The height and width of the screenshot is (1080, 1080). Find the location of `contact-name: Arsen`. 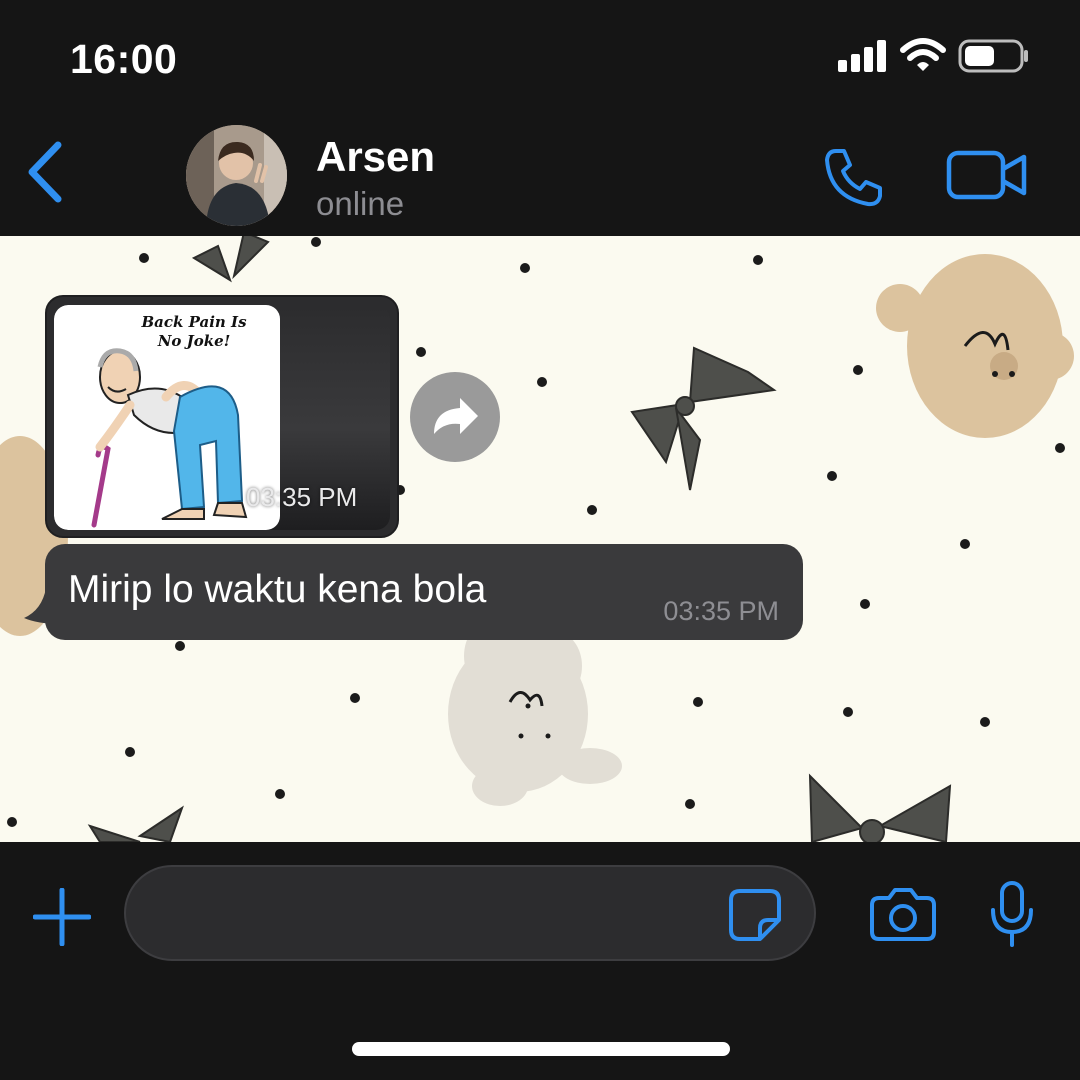

contact-name: Arsen is located at coordinates (375, 157).